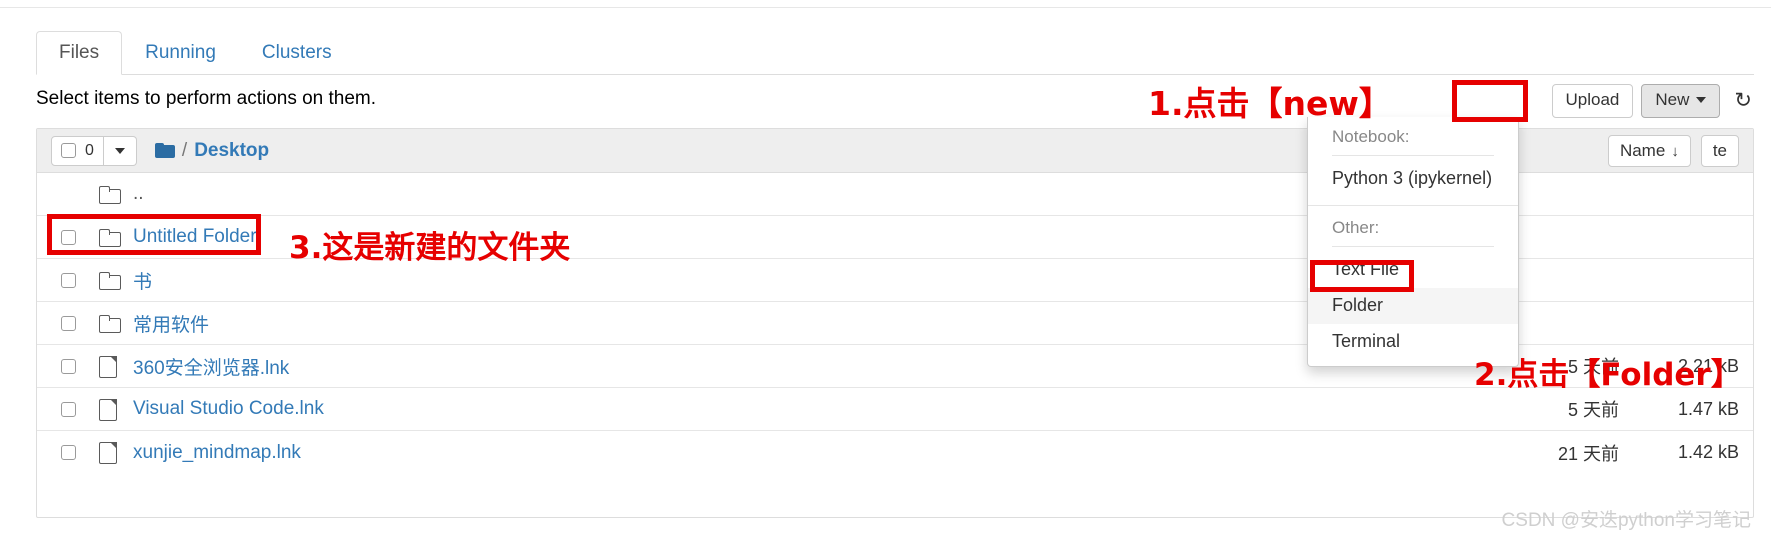  Describe the element at coordinates (1413, 270) in the screenshot. I see `menu-item-text-file: Text File` at that location.